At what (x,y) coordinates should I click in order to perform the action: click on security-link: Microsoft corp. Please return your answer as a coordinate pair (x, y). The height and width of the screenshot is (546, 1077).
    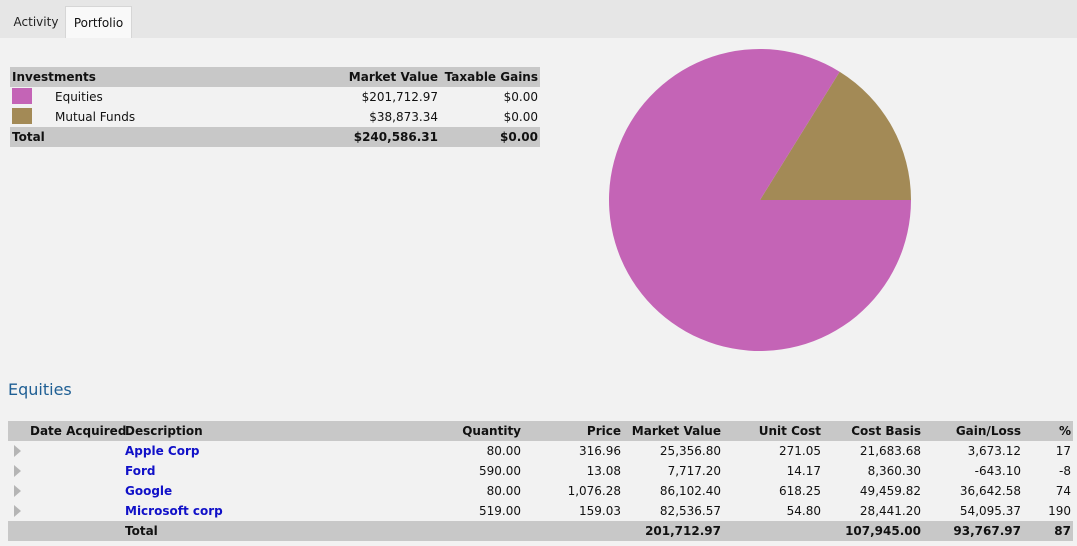
    Looking at the image, I should click on (174, 511).